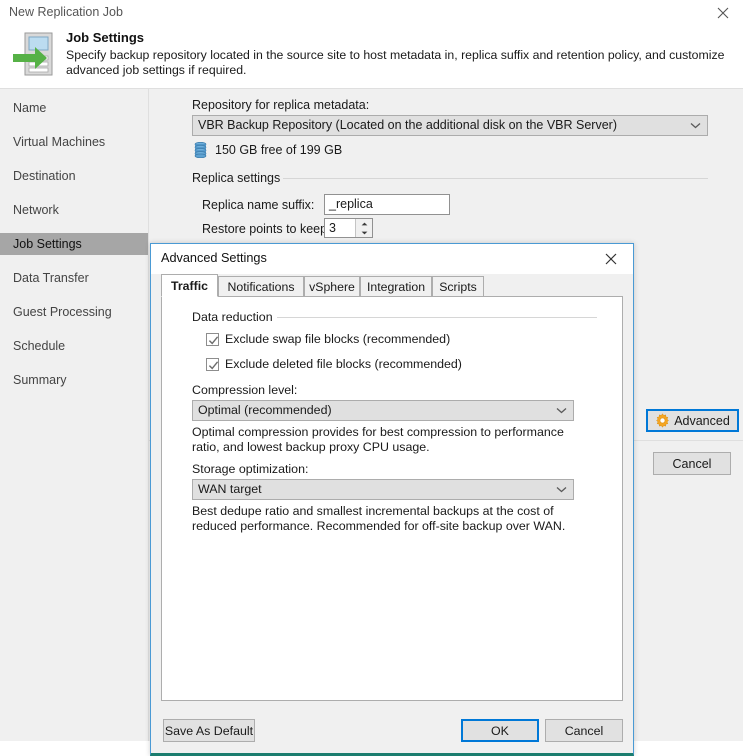  Describe the element at coordinates (235, 317) in the screenshot. I see `data-reduction-group-label: Data reduction` at that location.